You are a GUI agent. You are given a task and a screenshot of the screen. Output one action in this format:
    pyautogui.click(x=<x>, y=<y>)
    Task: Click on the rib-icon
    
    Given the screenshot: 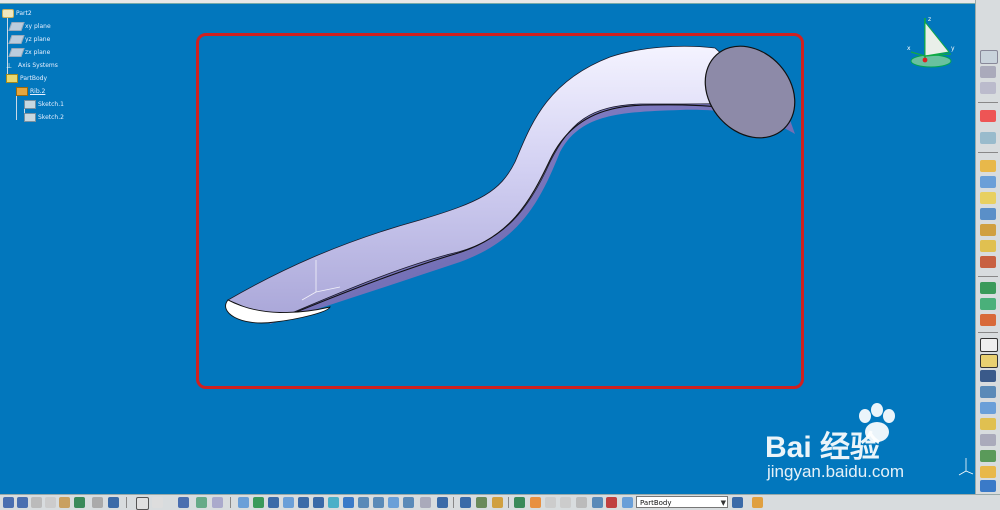 What is the action you would take?
    pyautogui.click(x=988, y=246)
    